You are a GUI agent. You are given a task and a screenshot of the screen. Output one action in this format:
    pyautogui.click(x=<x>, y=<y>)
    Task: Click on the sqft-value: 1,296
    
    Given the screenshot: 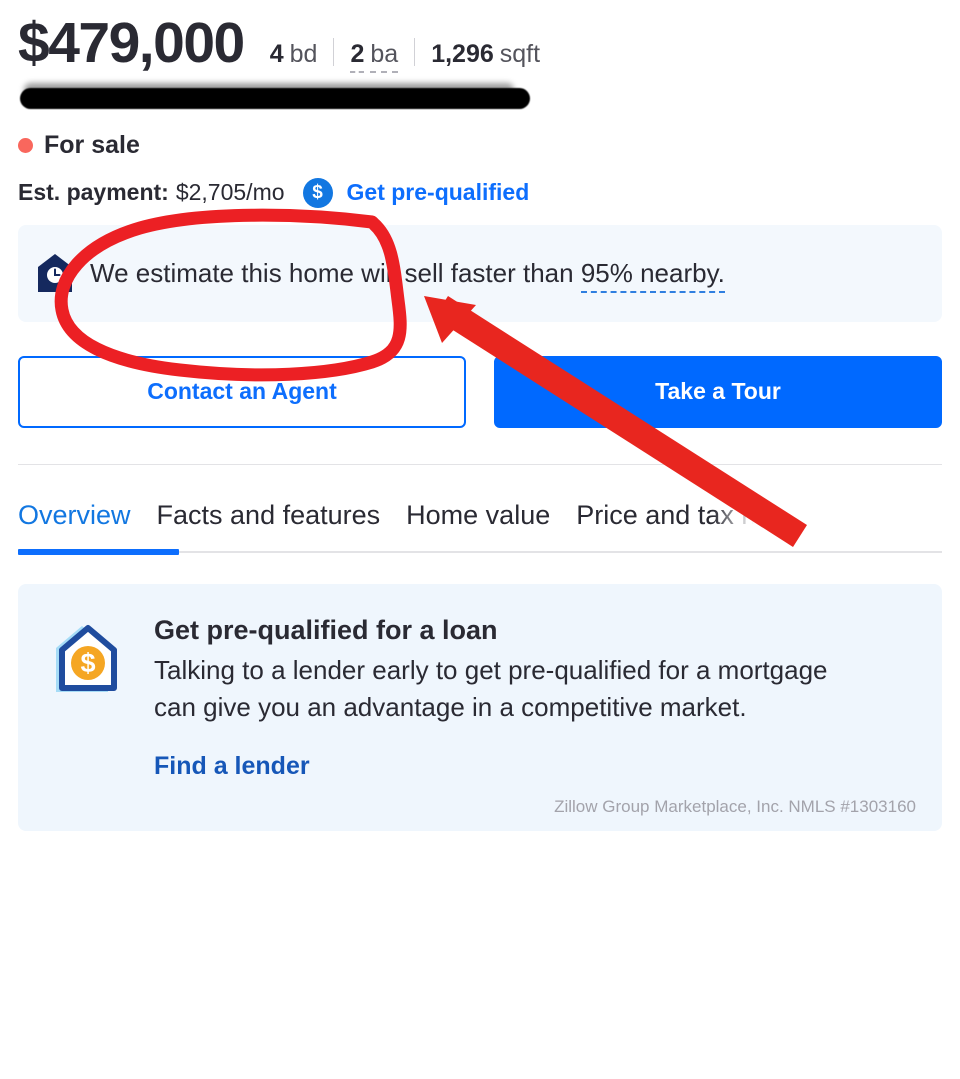 What is the action you would take?
    pyautogui.click(x=462, y=54)
    